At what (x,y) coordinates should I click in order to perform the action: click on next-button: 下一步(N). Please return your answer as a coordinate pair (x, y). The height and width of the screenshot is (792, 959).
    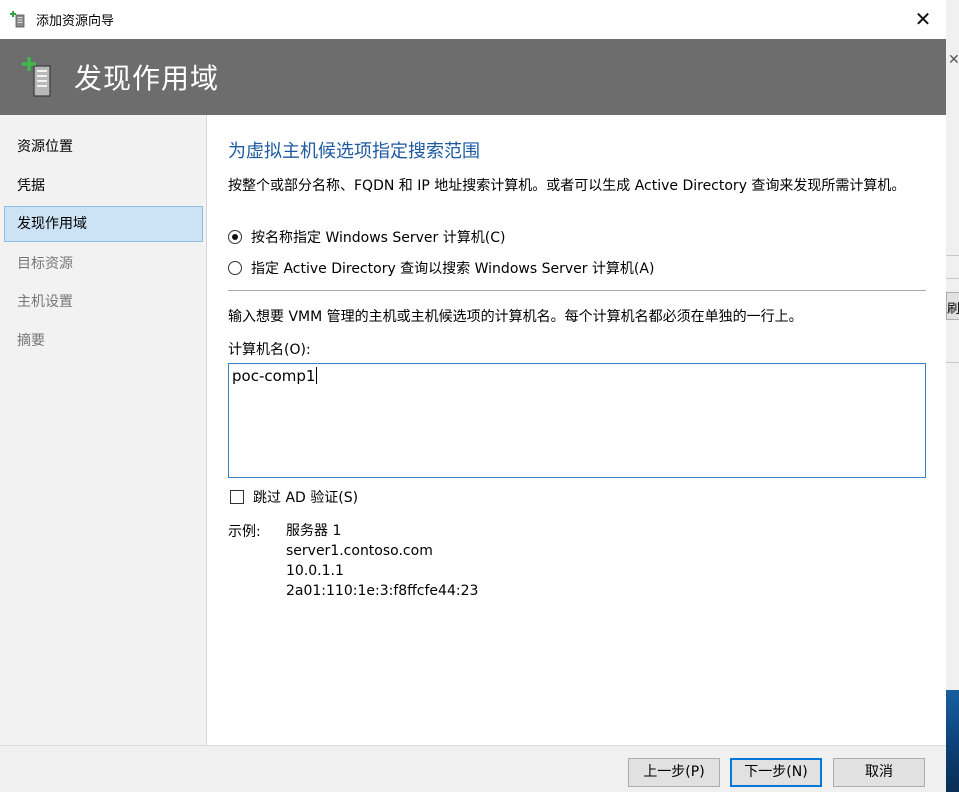
    Looking at the image, I should click on (776, 772).